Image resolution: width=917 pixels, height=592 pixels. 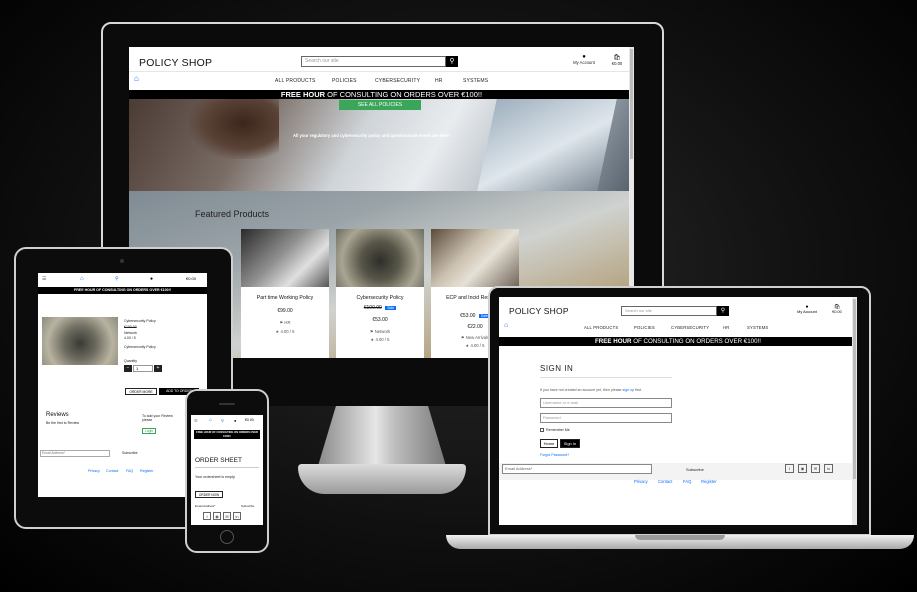 I want to click on order-sheet-title: ORDER SHEET, so click(x=218, y=460).